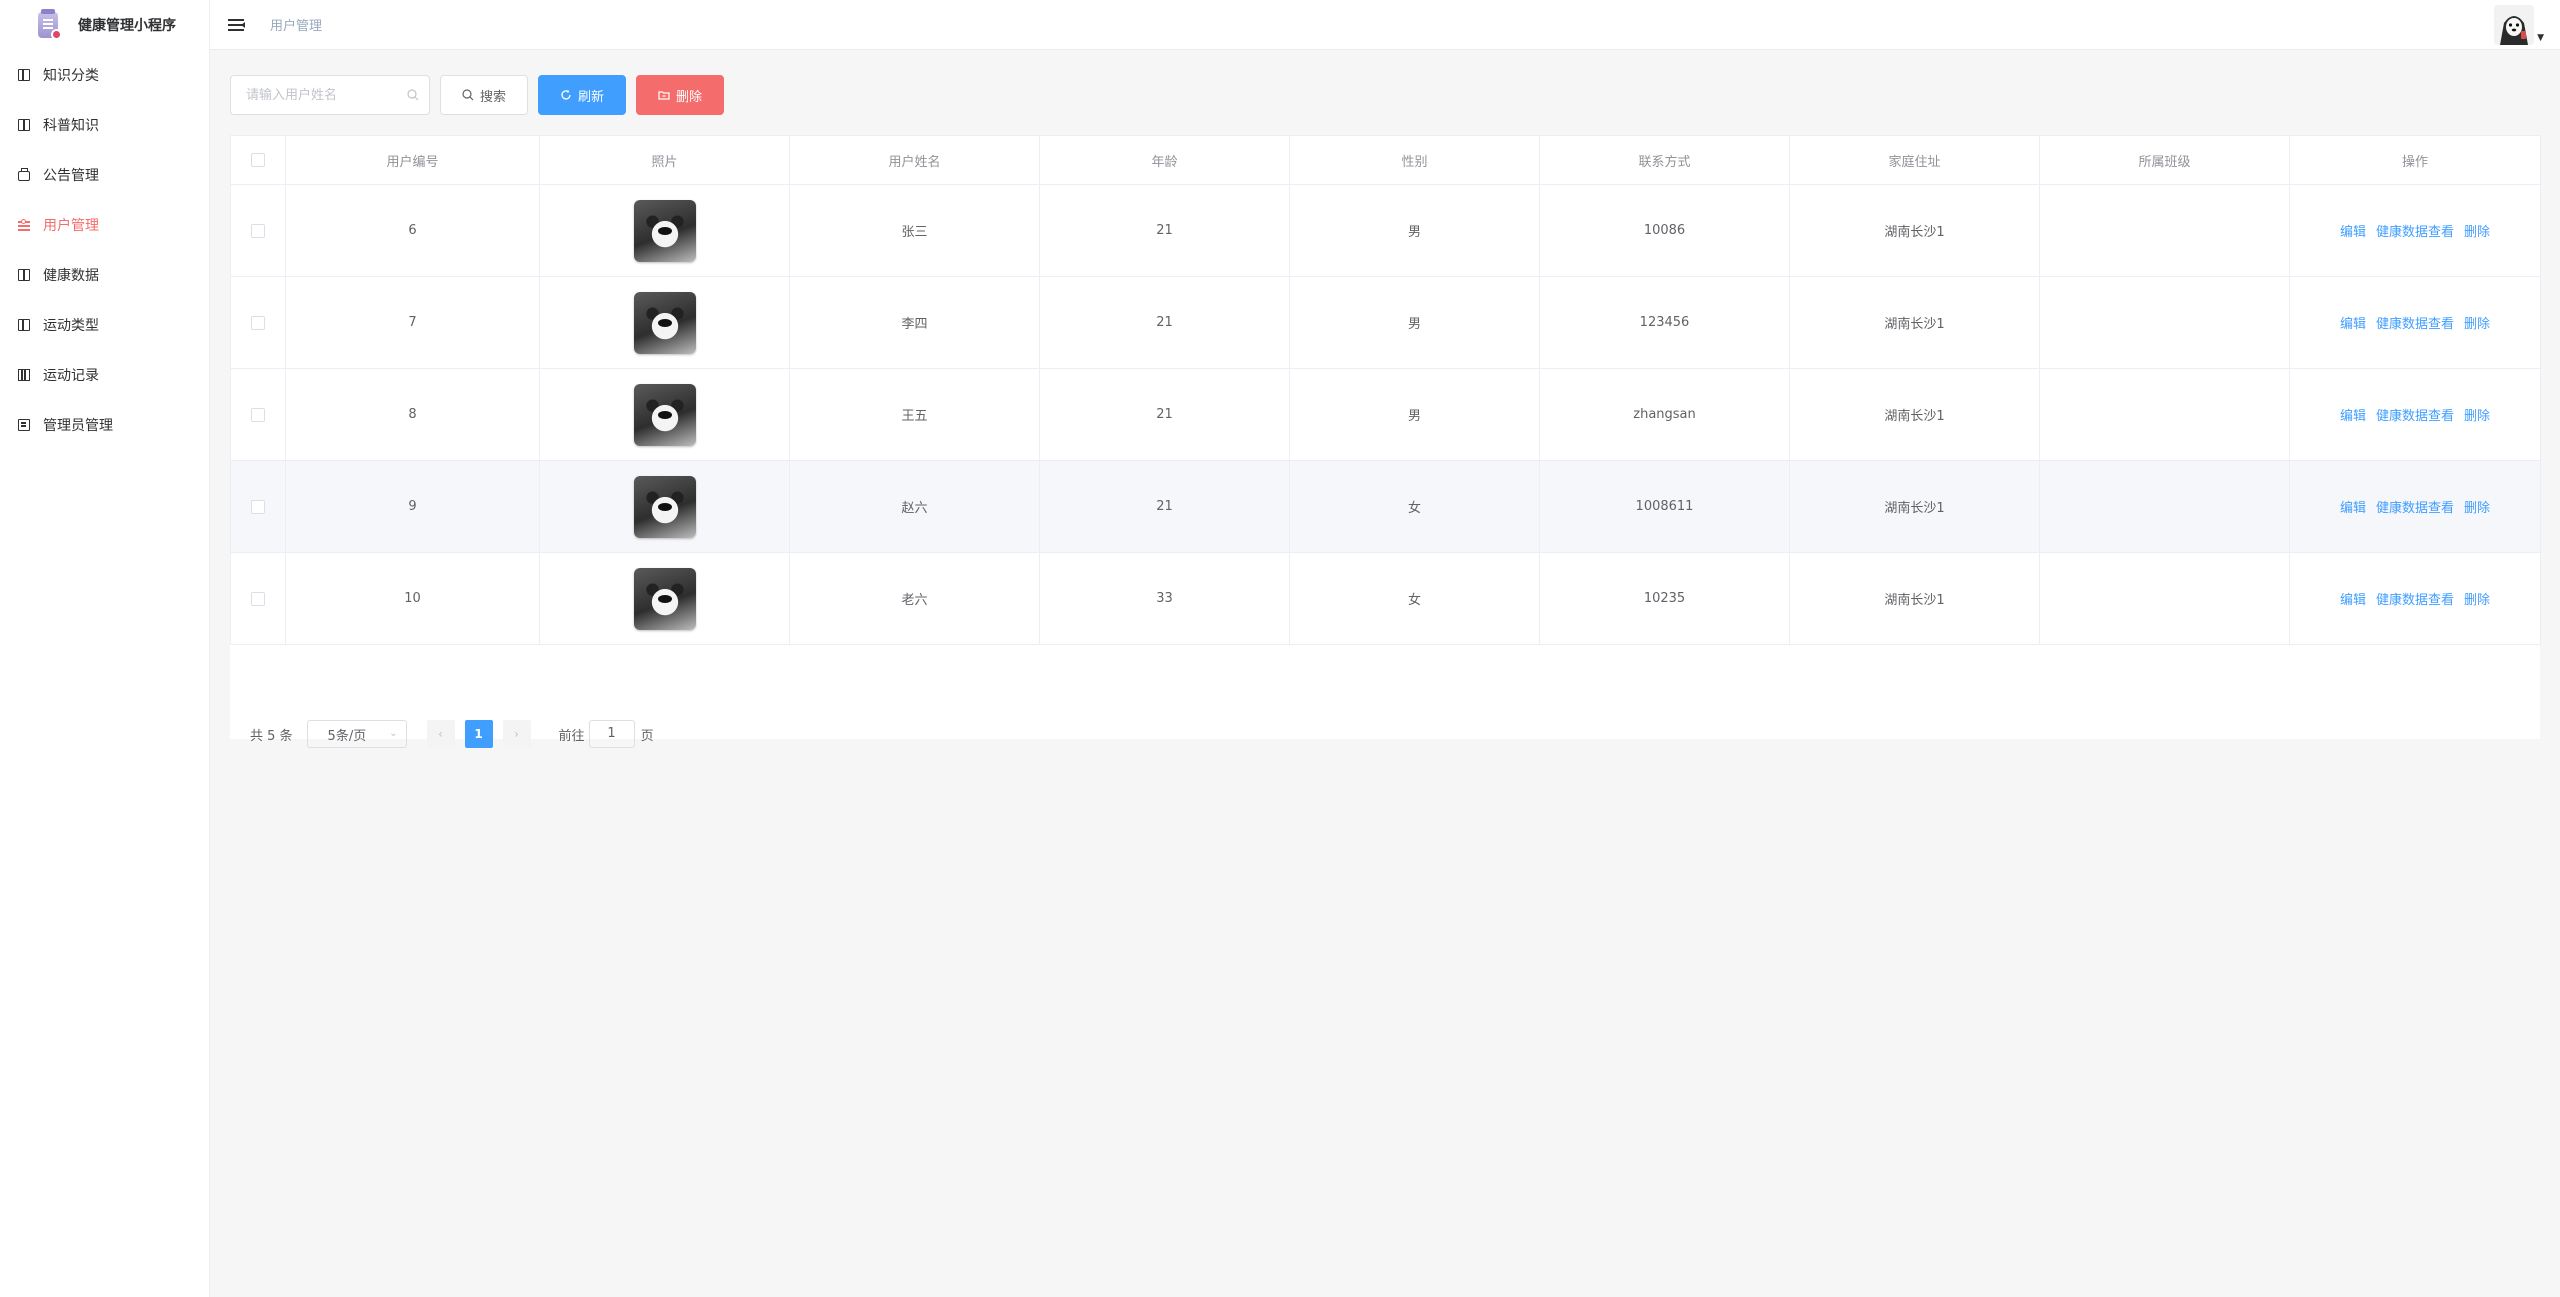  I want to click on search-input, so click(330, 95).